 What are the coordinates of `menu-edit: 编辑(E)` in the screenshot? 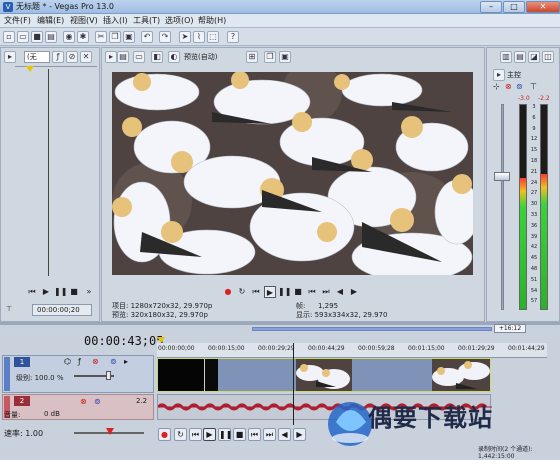 It's located at (50, 21).